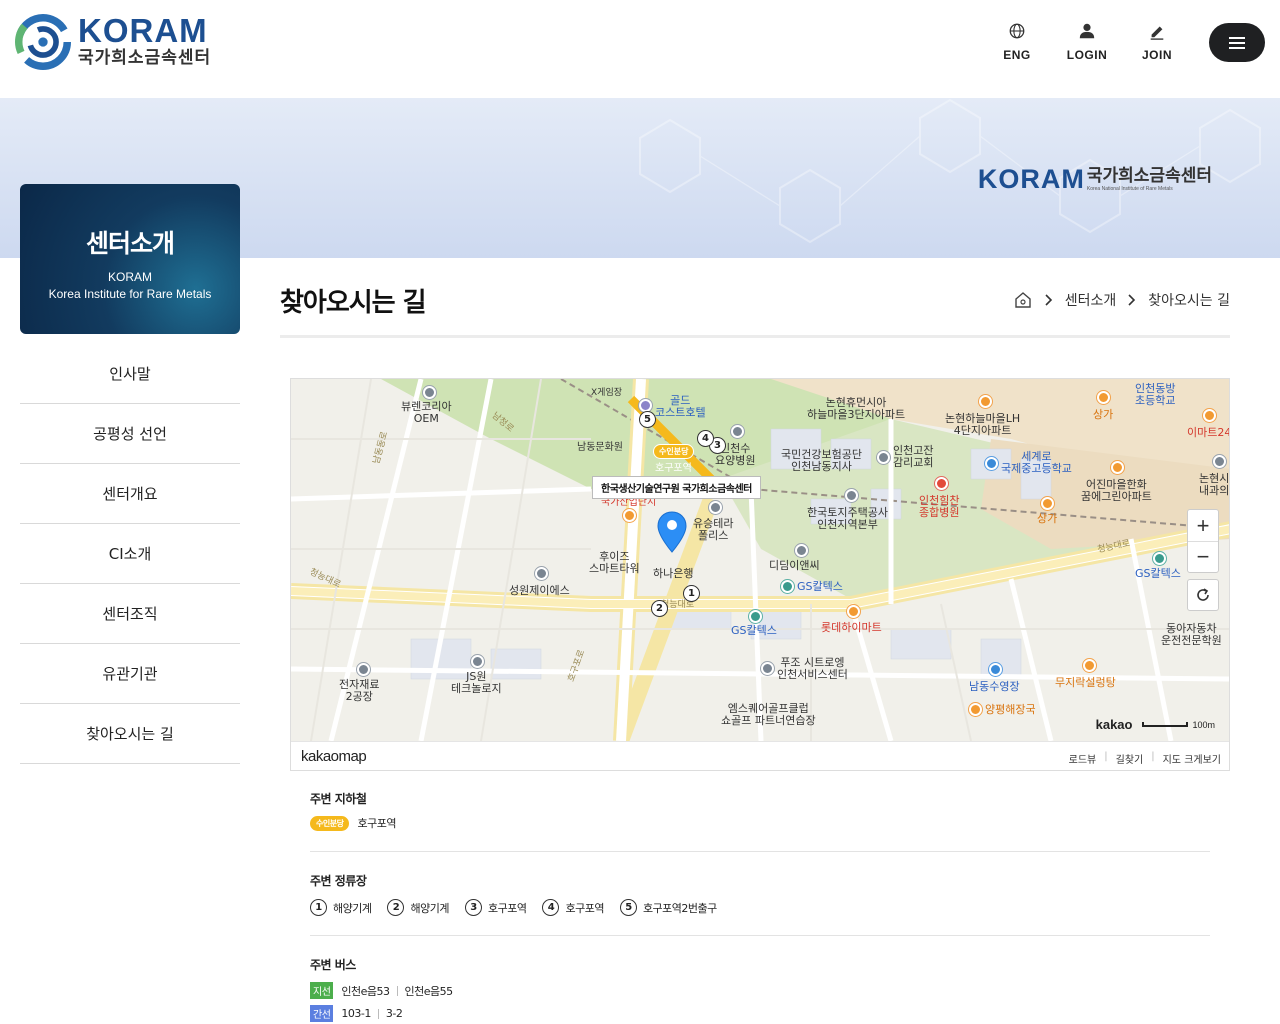 The width and height of the screenshot is (1280, 1024). What do you see at coordinates (573, 907) in the screenshot?
I see `bus-stop-item: 4 호구포역` at bounding box center [573, 907].